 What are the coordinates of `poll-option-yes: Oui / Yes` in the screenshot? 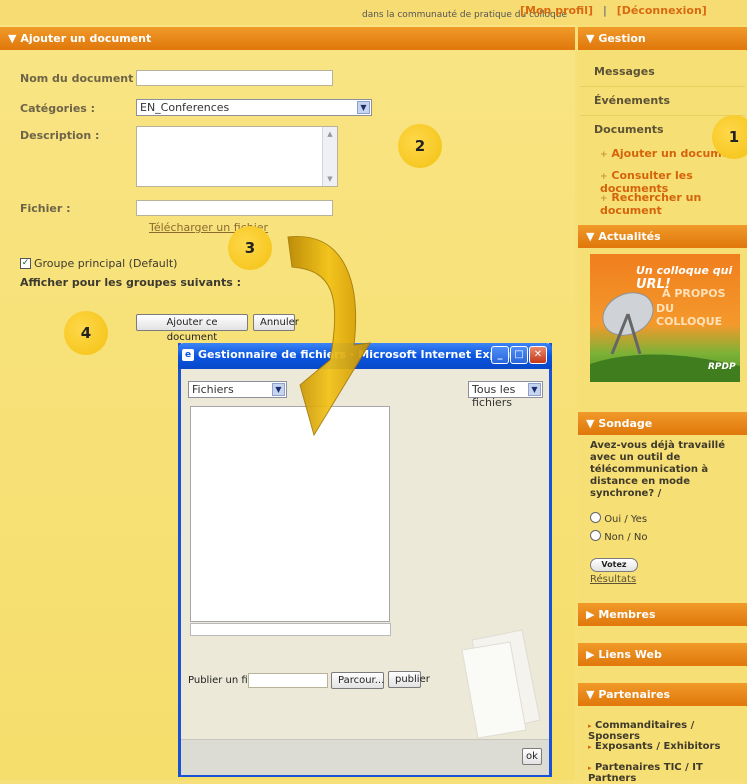 It's located at (618, 518).